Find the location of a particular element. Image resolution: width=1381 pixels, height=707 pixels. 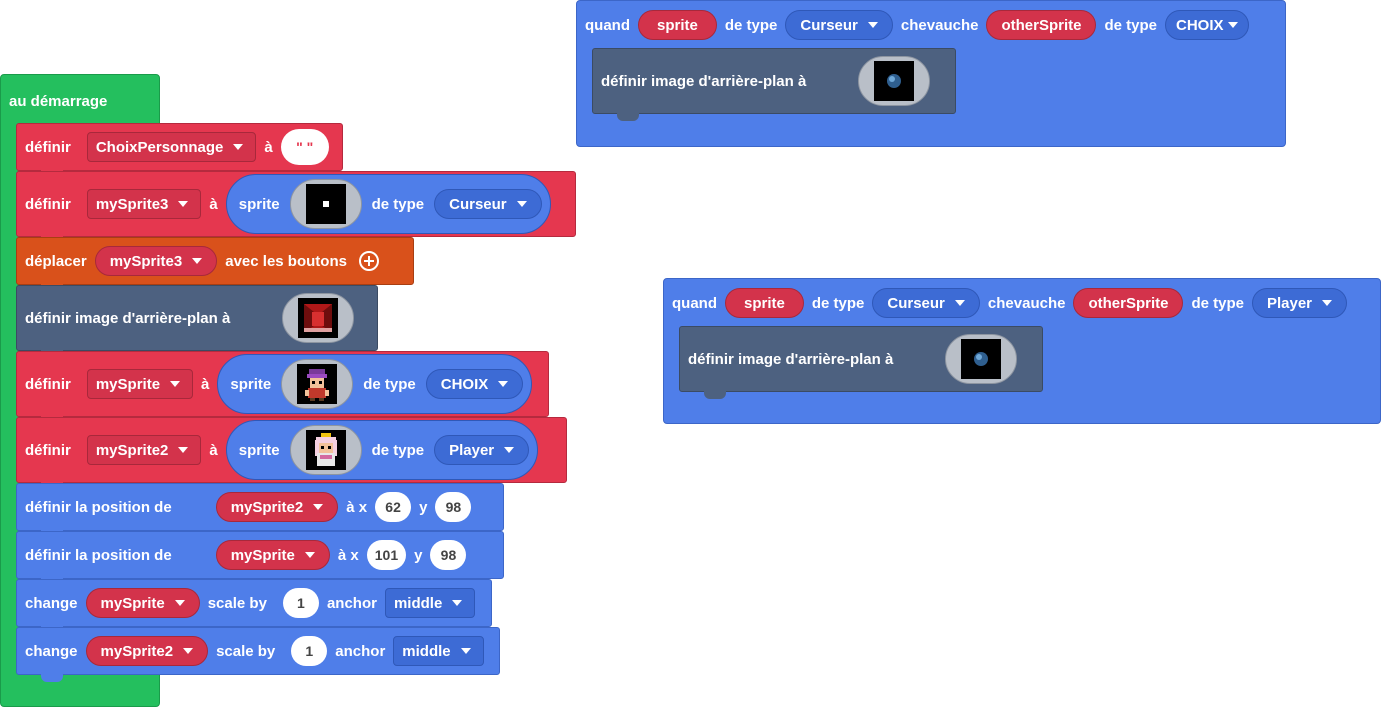

x-input: 62 is located at coordinates (393, 507).